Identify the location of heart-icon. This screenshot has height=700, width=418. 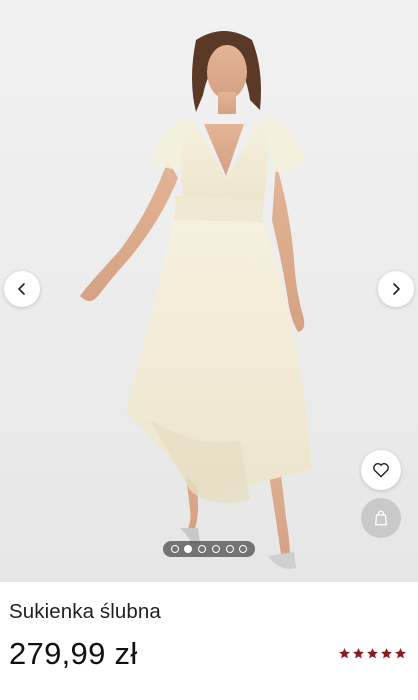
(381, 470).